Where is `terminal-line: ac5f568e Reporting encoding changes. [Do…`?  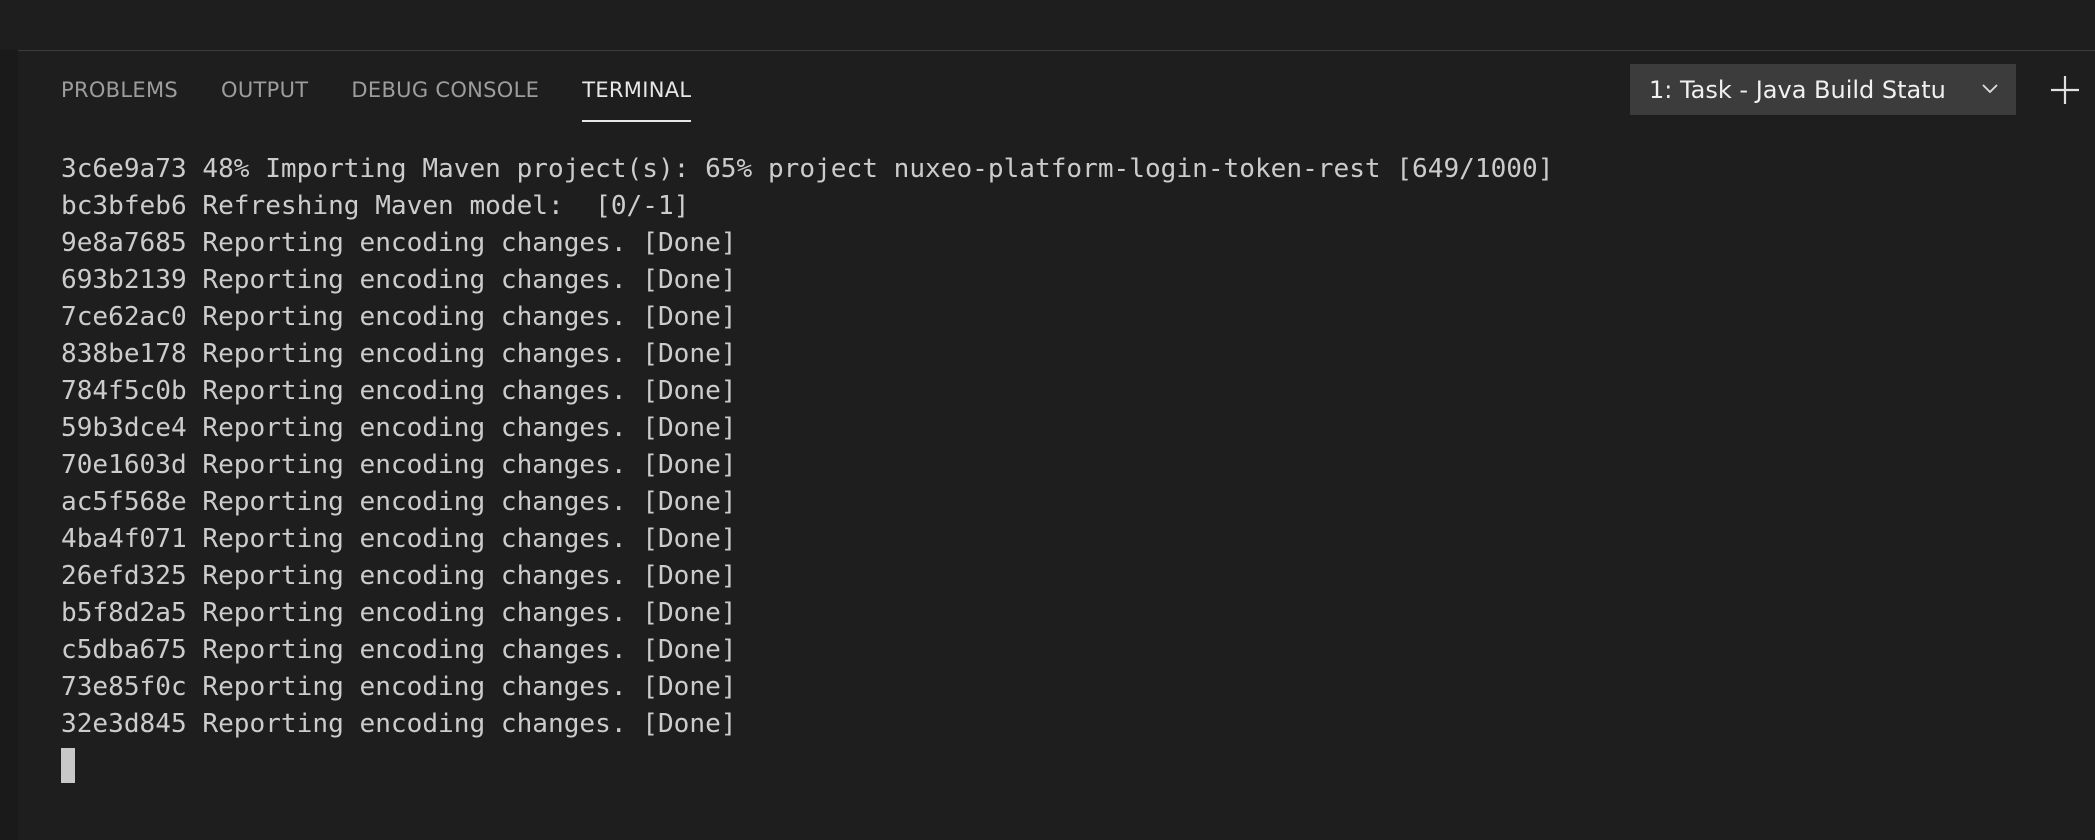
terminal-line: ac5f568e Reporting encoding changes. [Do… is located at coordinates (399, 502).